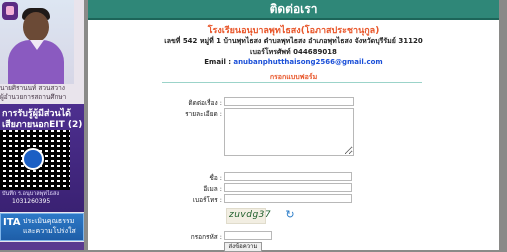 Image resolution: width=507 pixels, height=252 pixels. Describe the element at coordinates (215, 178) in the screenshot. I see `name-label: ชื่อ :` at that location.